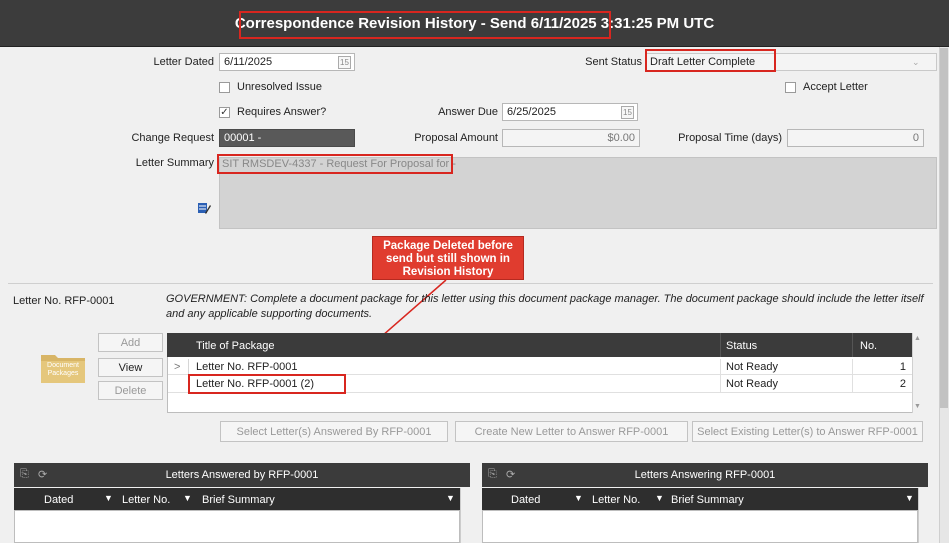  Describe the element at coordinates (470, 283) in the screenshot. I see `section-divider` at that location.